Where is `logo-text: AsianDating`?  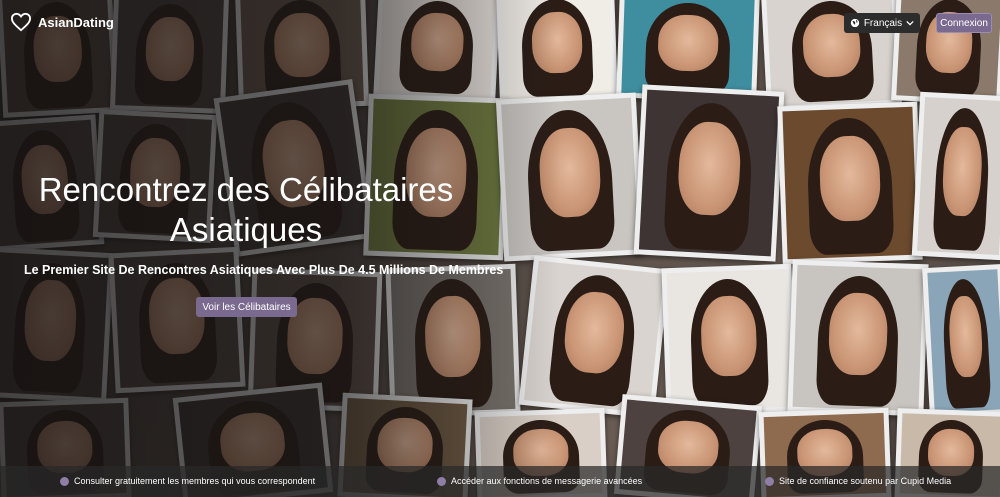
logo-text: AsianDating is located at coordinates (76, 22).